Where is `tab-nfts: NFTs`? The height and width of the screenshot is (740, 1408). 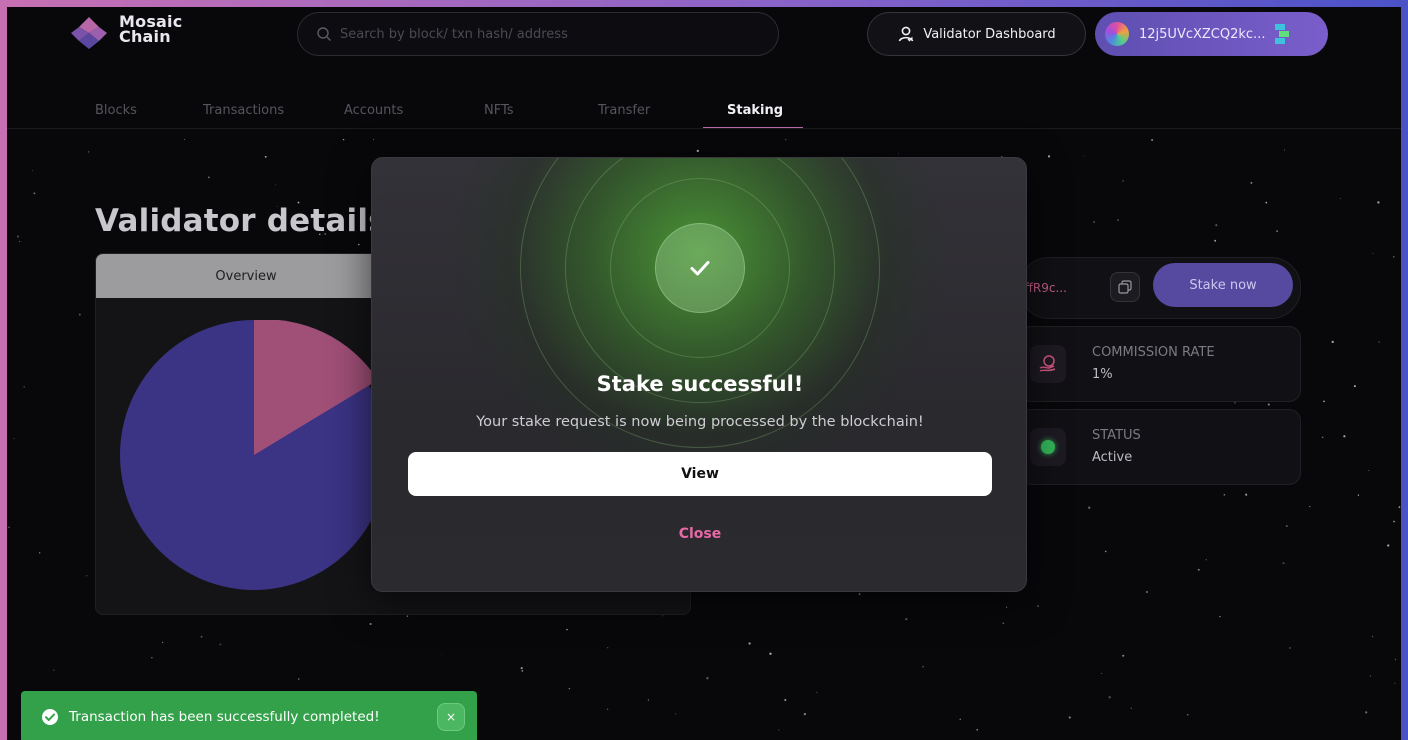
tab-nfts: NFTs is located at coordinates (499, 110).